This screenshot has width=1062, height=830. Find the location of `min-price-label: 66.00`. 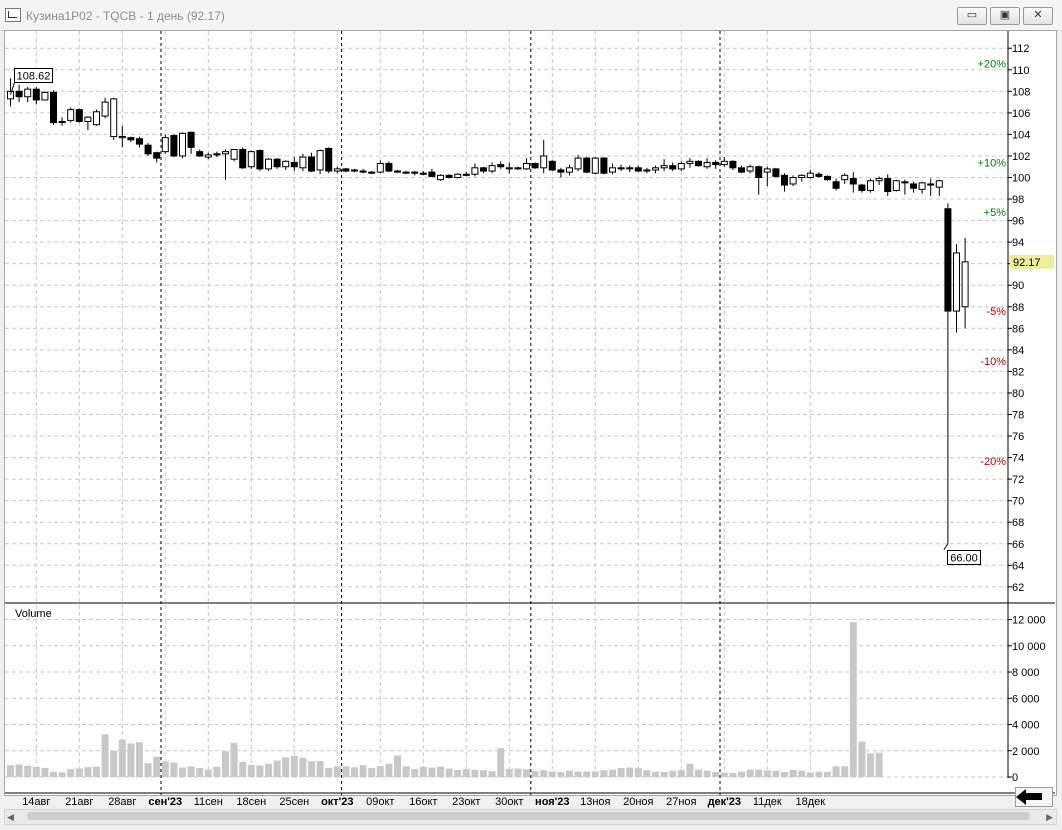

min-price-label: 66.00 is located at coordinates (964, 559).